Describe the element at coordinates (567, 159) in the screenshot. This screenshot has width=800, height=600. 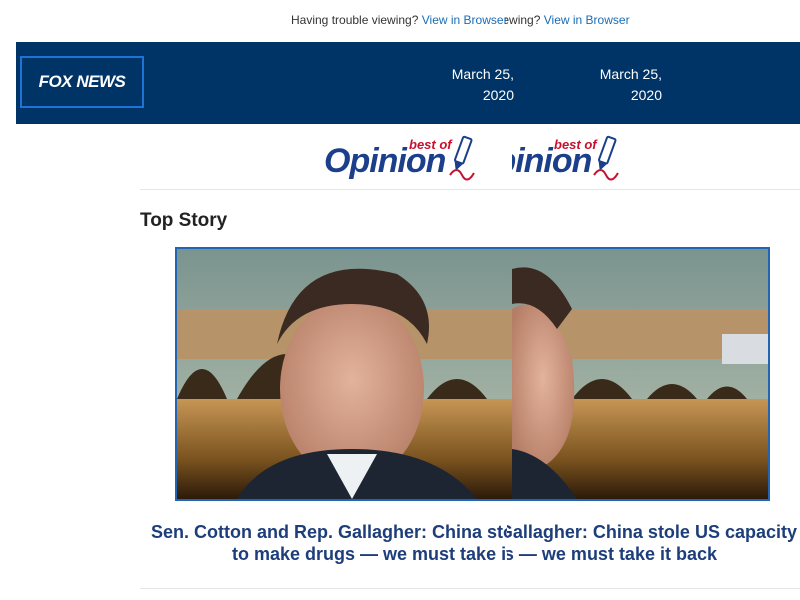
I see `opinion-banner-copy: Opinion best of` at that location.